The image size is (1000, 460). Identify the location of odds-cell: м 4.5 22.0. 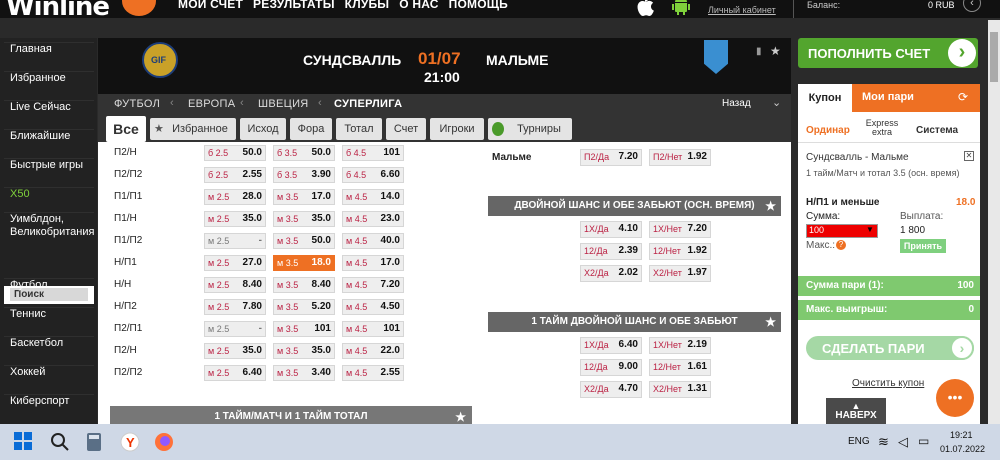
(373, 351).